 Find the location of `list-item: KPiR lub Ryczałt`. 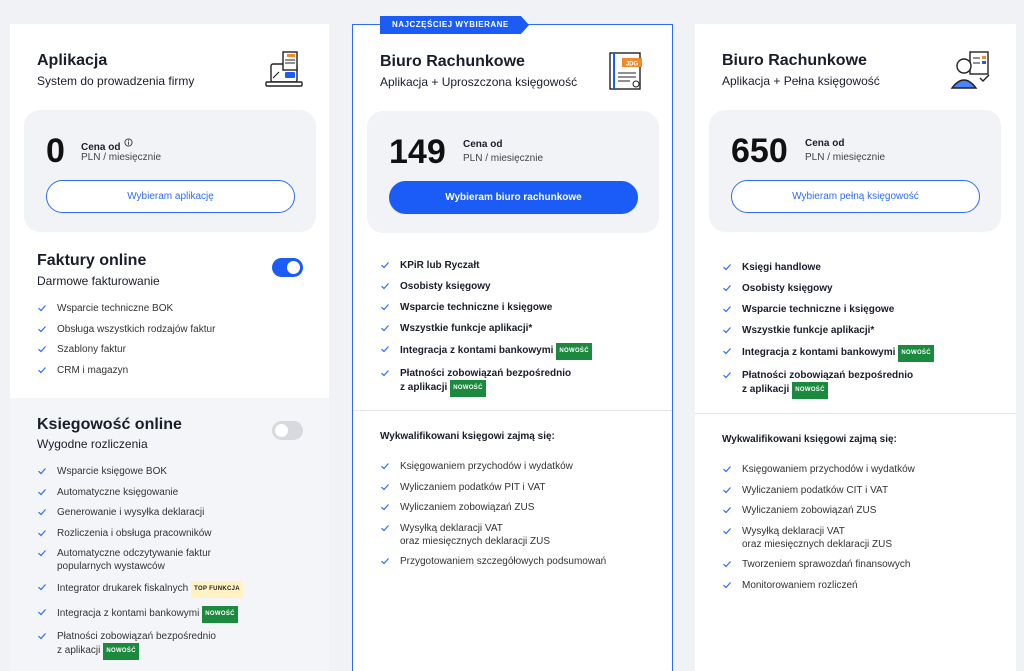

list-item: KPiR lub Ryczałt is located at coordinates (486, 265).